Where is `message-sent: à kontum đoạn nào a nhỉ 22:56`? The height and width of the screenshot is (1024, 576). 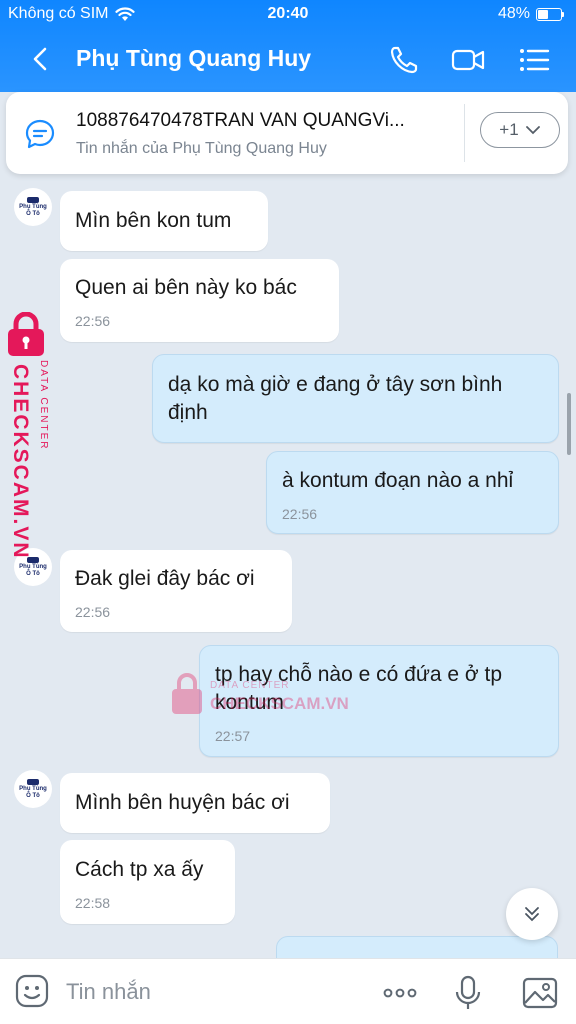
message-sent: à kontum đoạn nào a nhỉ 22:56 is located at coordinates (412, 492).